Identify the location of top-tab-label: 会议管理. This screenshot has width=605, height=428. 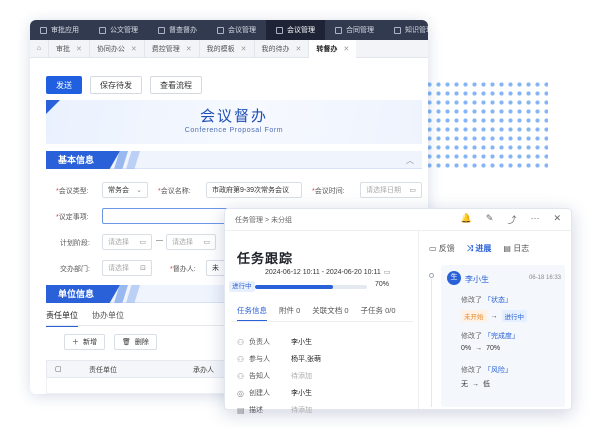
(301, 30).